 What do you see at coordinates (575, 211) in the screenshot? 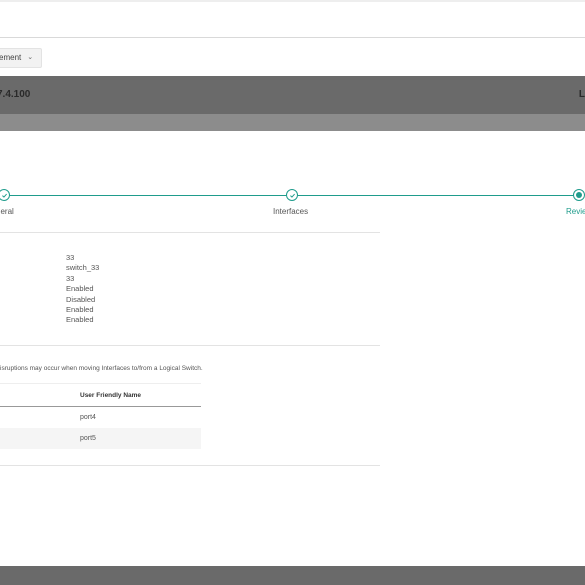
I see `step-label-review: Revie` at bounding box center [575, 211].